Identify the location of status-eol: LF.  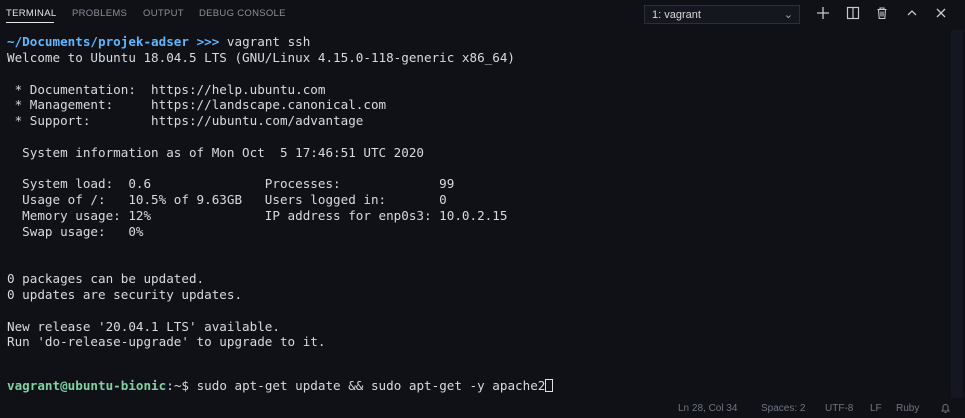
(876, 408).